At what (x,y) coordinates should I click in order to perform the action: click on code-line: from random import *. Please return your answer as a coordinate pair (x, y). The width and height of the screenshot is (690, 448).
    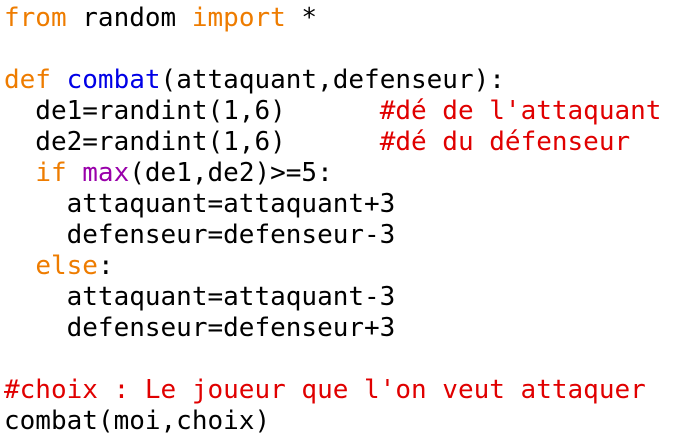
    Looking at the image, I should click on (332, 18).